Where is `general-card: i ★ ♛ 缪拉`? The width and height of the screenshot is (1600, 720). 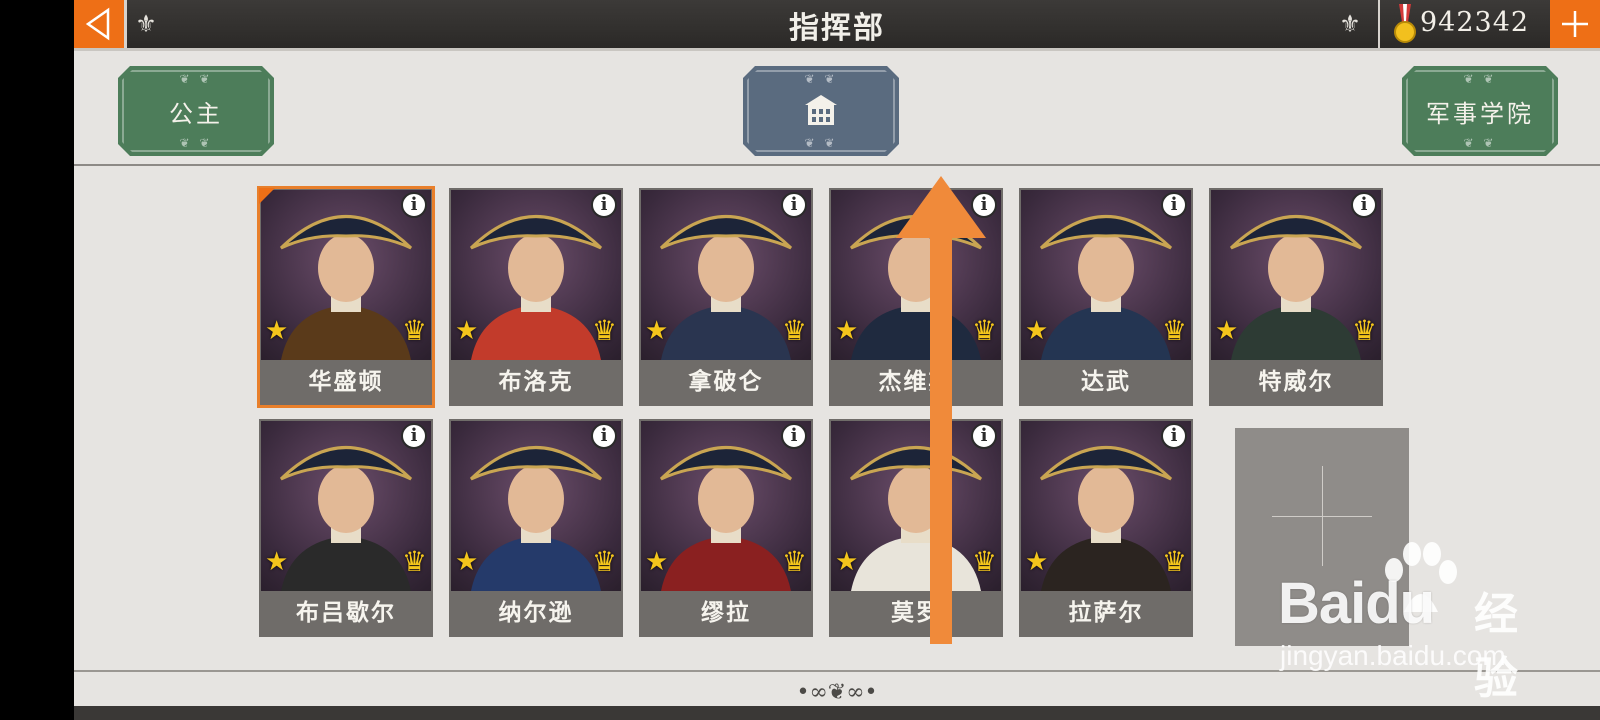
general-card: i ★ ♛ 缪拉 is located at coordinates (726, 528).